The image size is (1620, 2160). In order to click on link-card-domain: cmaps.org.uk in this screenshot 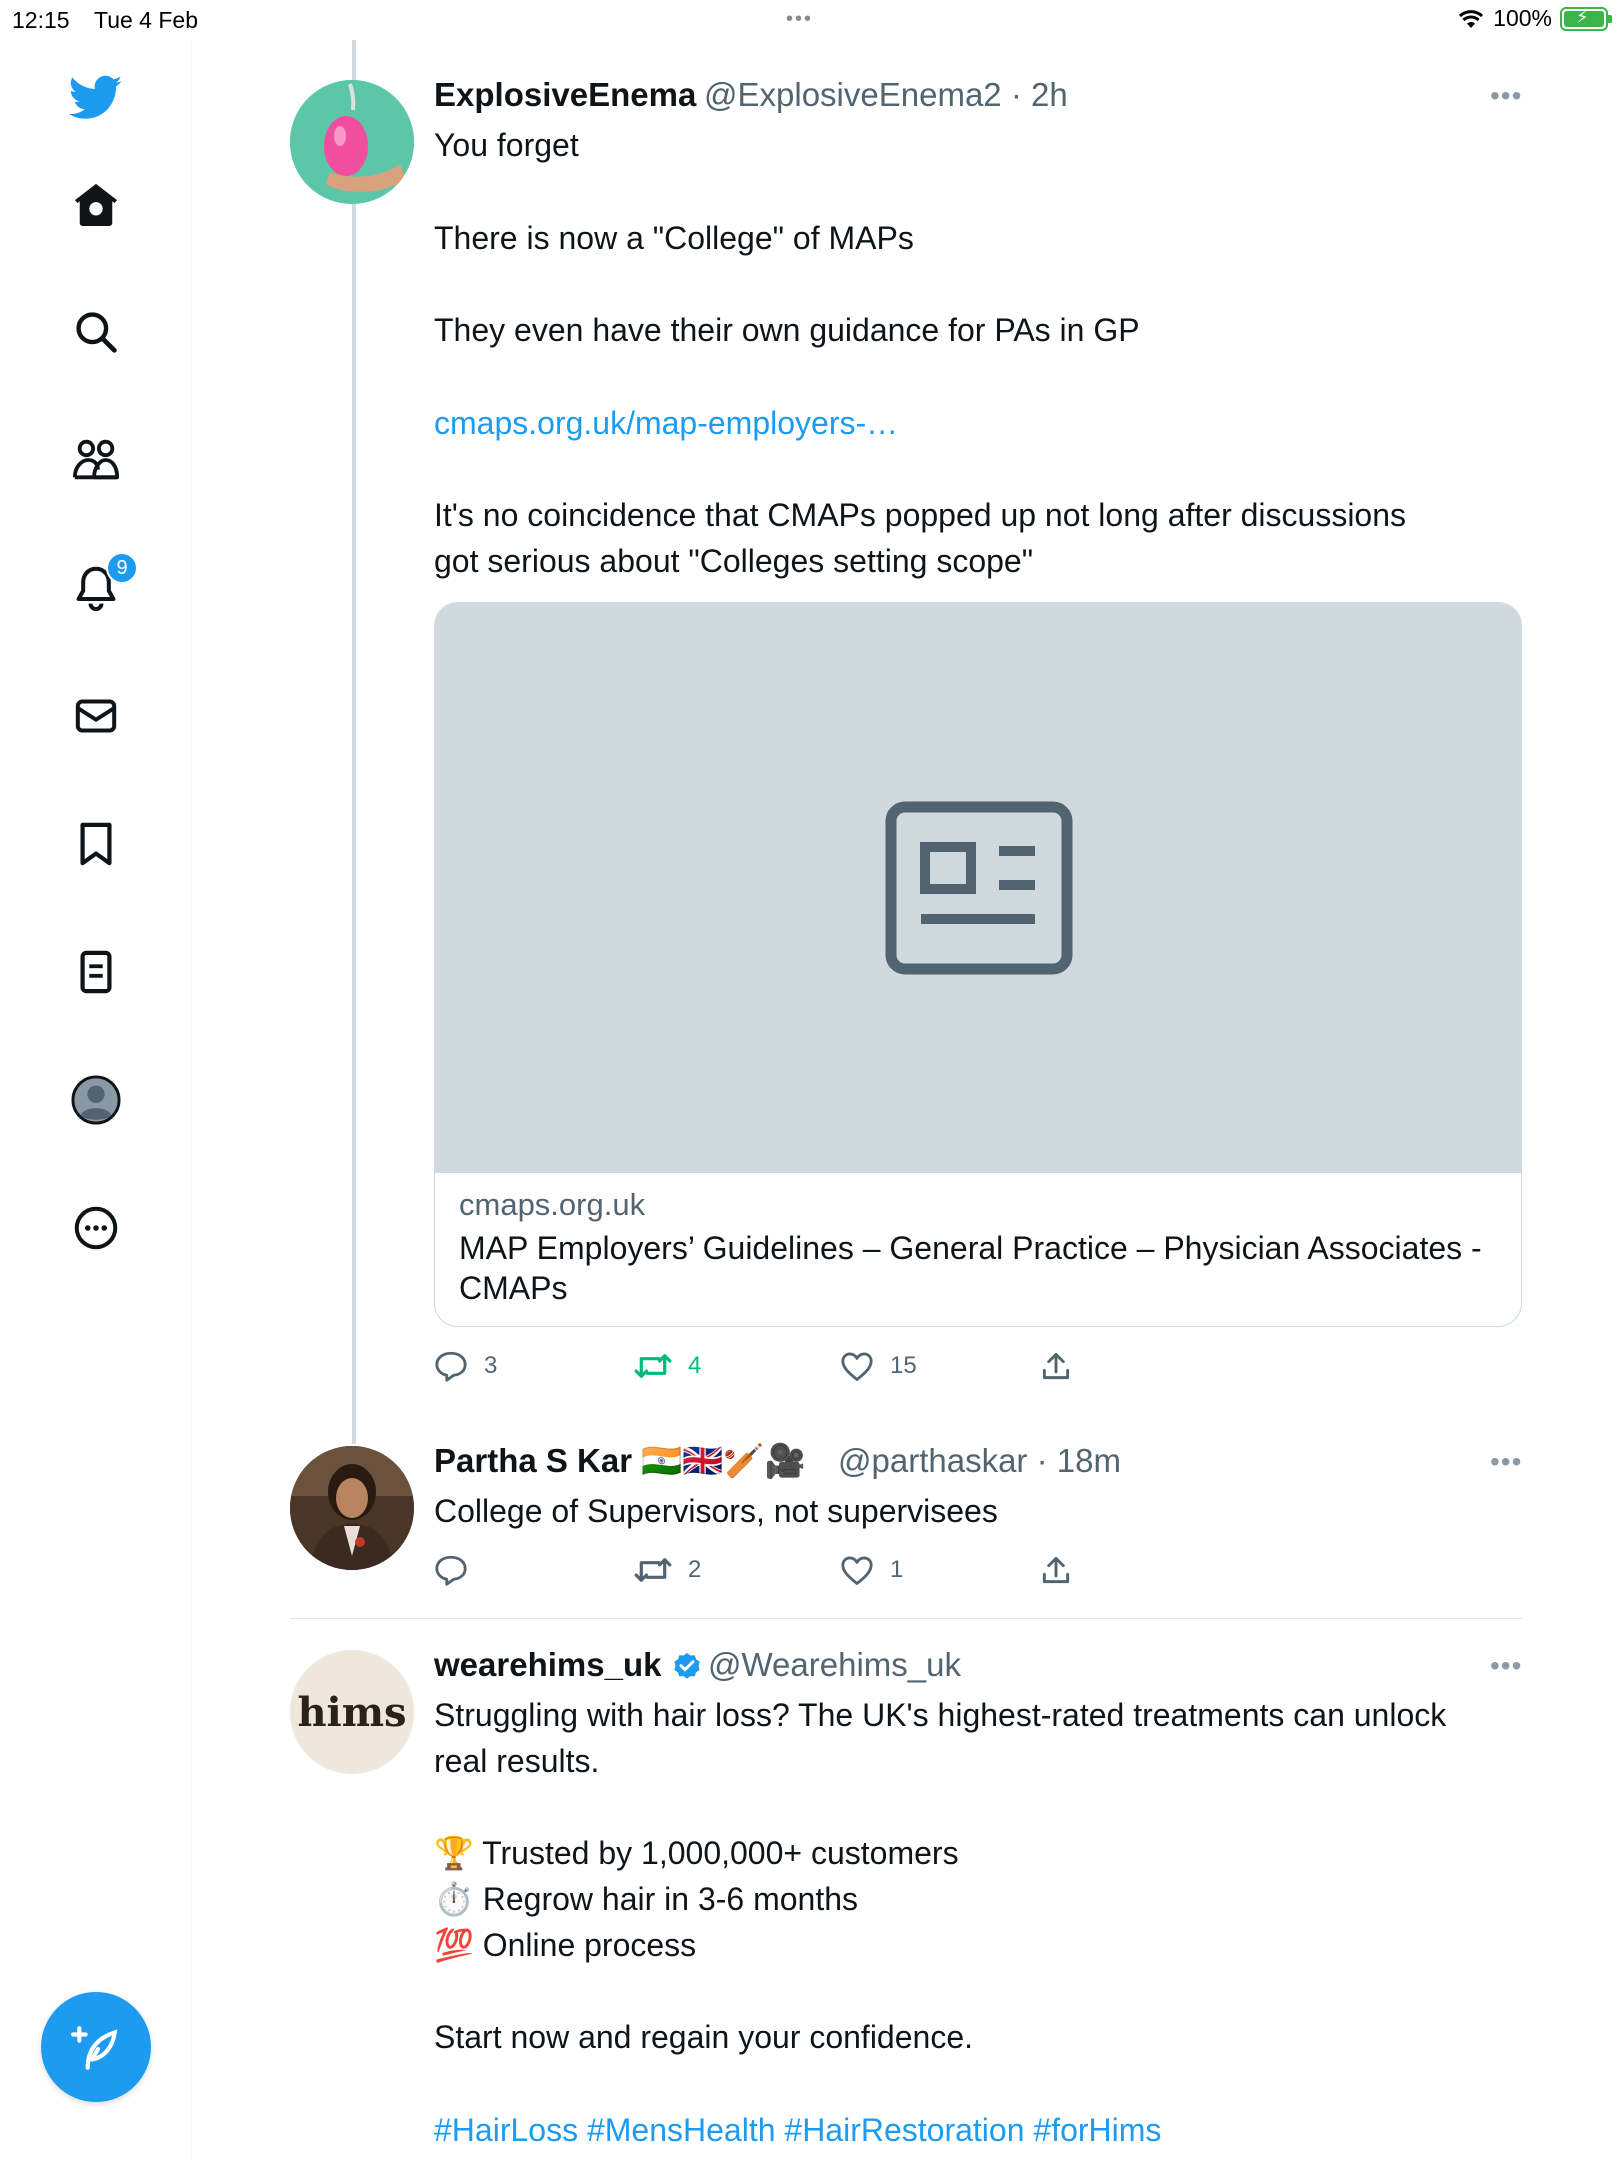, I will do `click(552, 1204)`.